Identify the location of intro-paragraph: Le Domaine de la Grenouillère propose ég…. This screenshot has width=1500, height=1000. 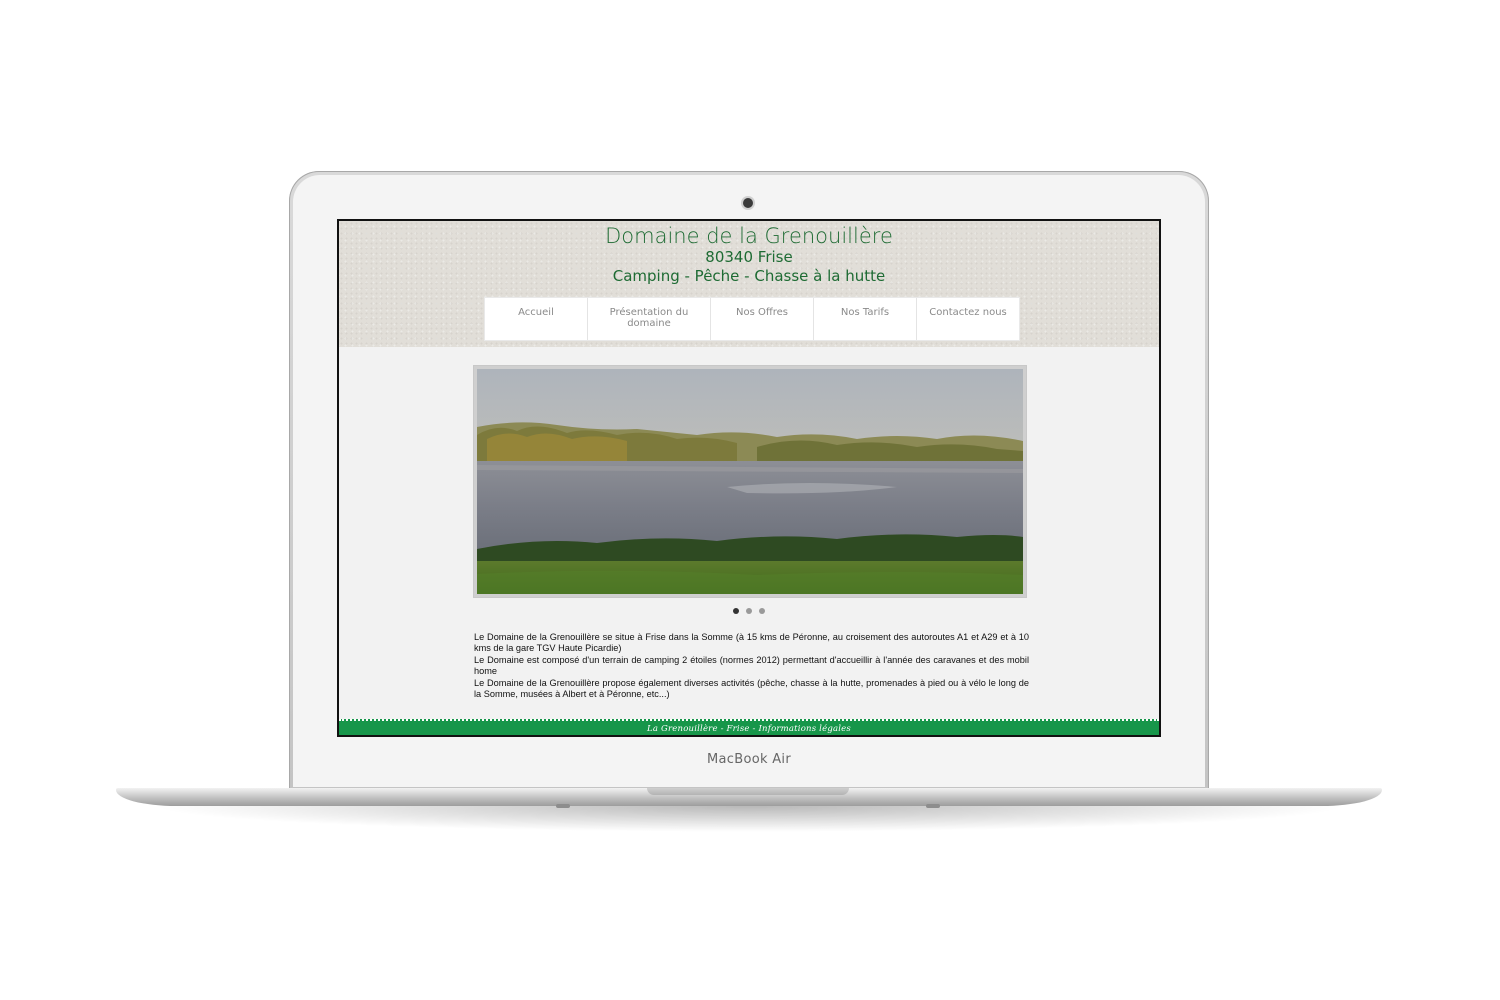
(751, 688).